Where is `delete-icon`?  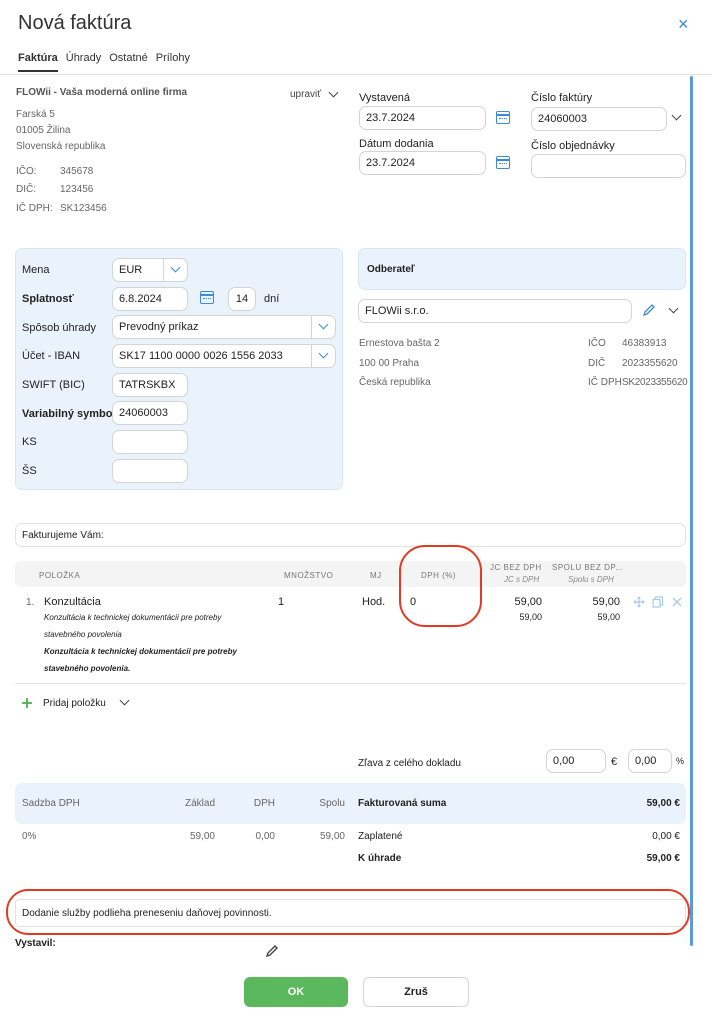
delete-icon is located at coordinates (677, 602).